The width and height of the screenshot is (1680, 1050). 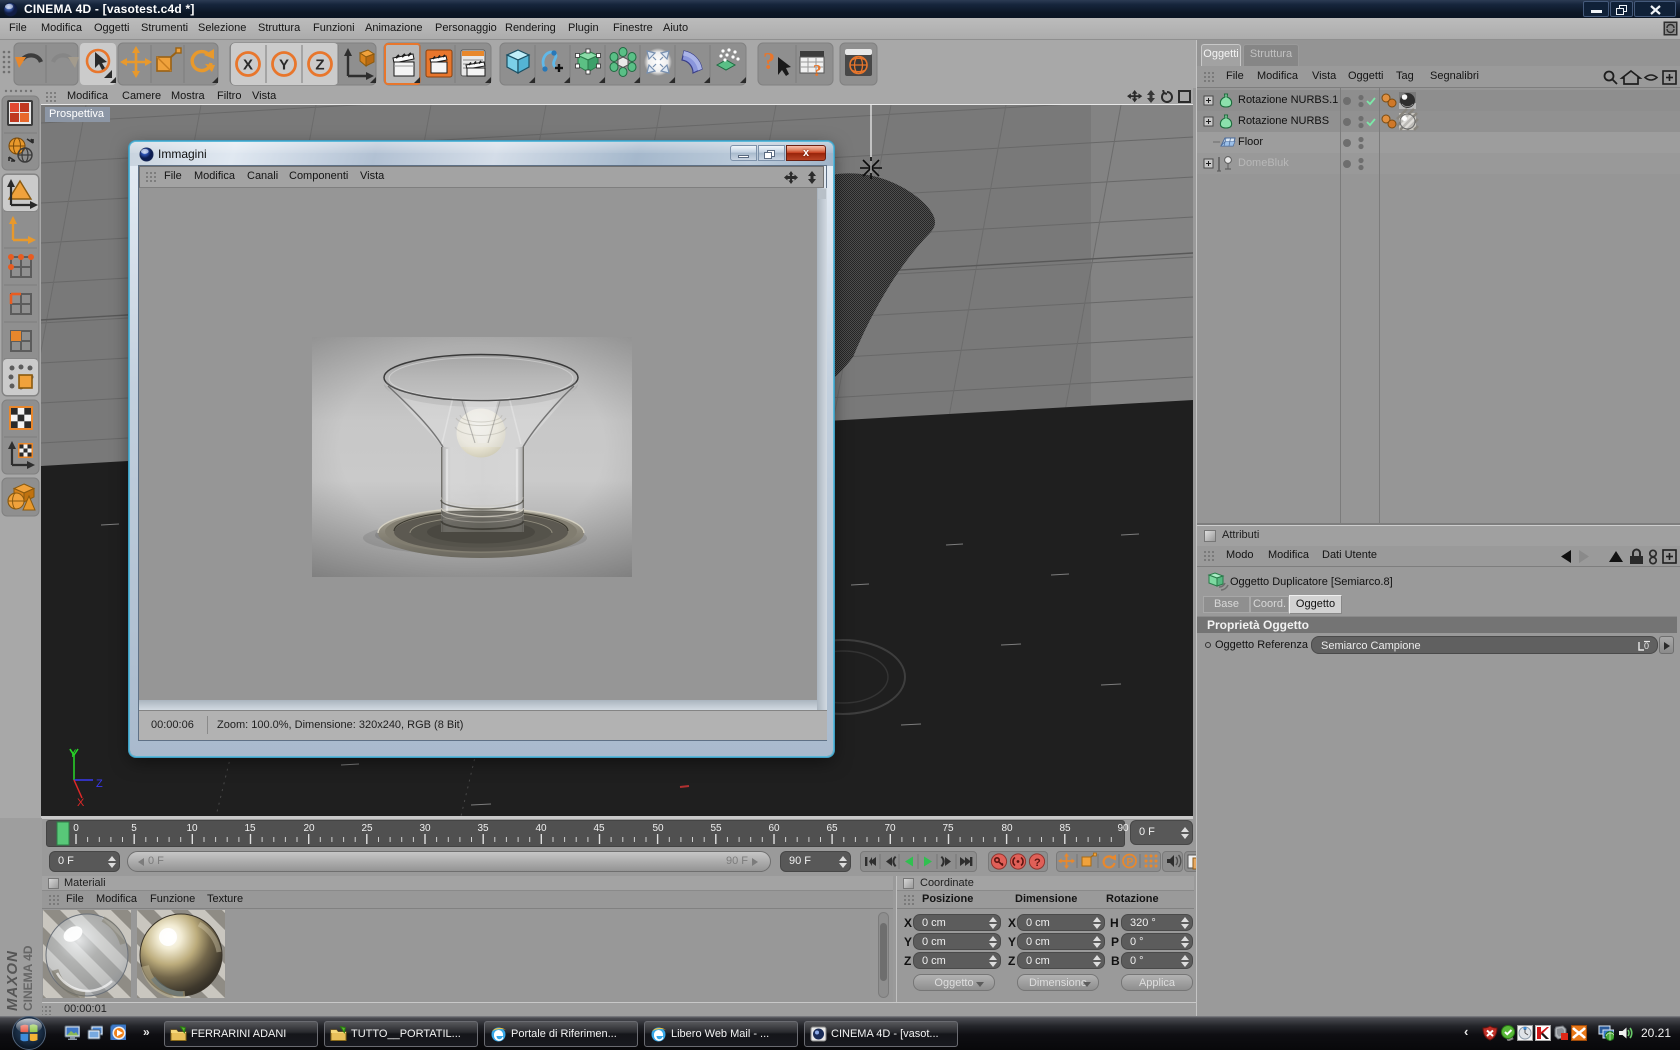 What do you see at coordinates (1646, 646) in the screenshot?
I see `svg-text: 0` at bounding box center [1646, 646].